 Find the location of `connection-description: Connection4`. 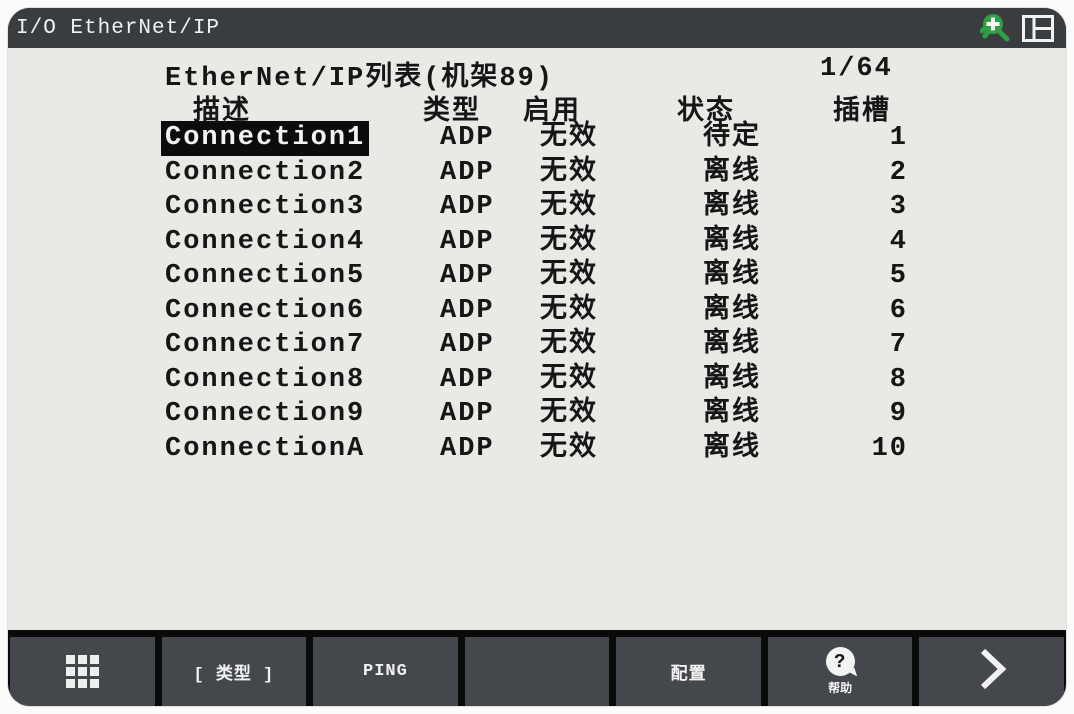

connection-description: Connection4 is located at coordinates (265, 242).